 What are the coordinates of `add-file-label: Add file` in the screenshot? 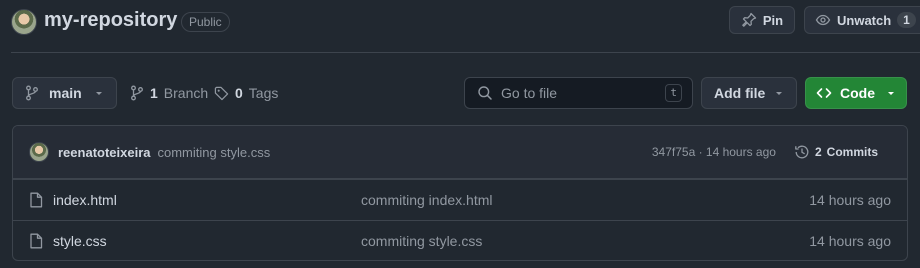 It's located at (740, 93).